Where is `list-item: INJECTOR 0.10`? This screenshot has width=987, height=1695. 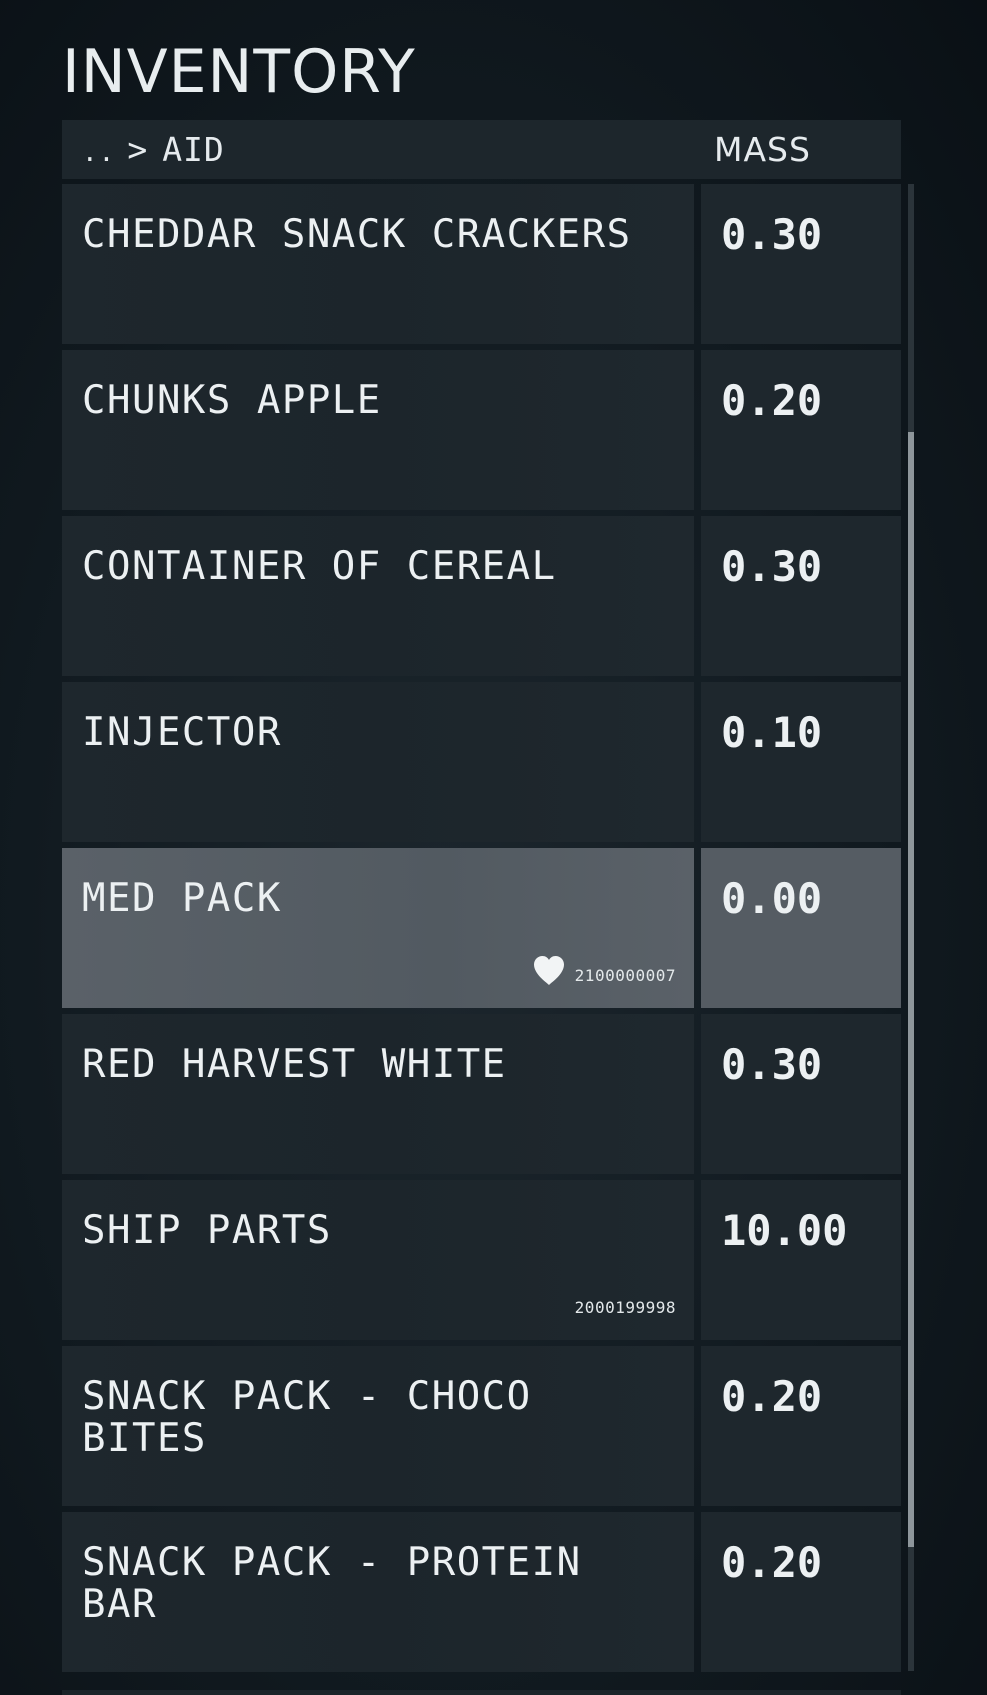 list-item: INJECTOR 0.10 is located at coordinates (481, 762).